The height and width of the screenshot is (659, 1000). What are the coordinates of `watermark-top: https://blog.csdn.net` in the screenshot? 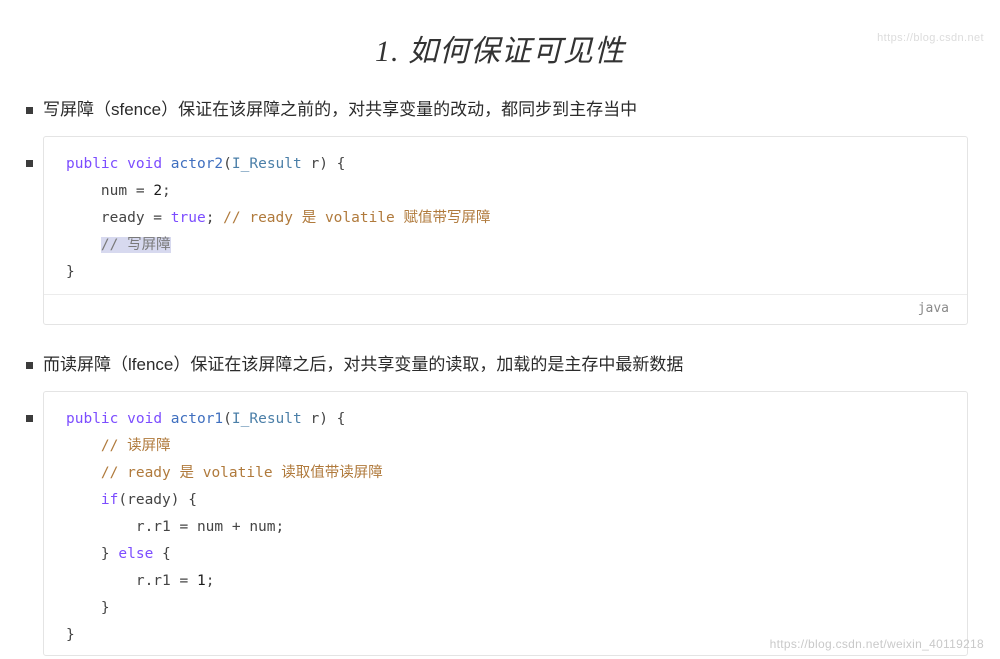 It's located at (930, 38).